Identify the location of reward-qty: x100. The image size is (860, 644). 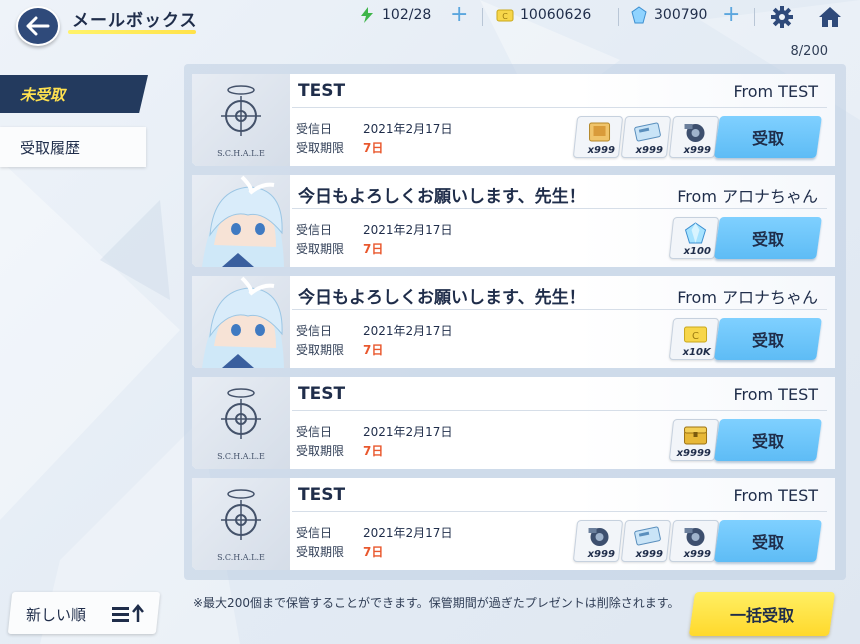
(697, 251).